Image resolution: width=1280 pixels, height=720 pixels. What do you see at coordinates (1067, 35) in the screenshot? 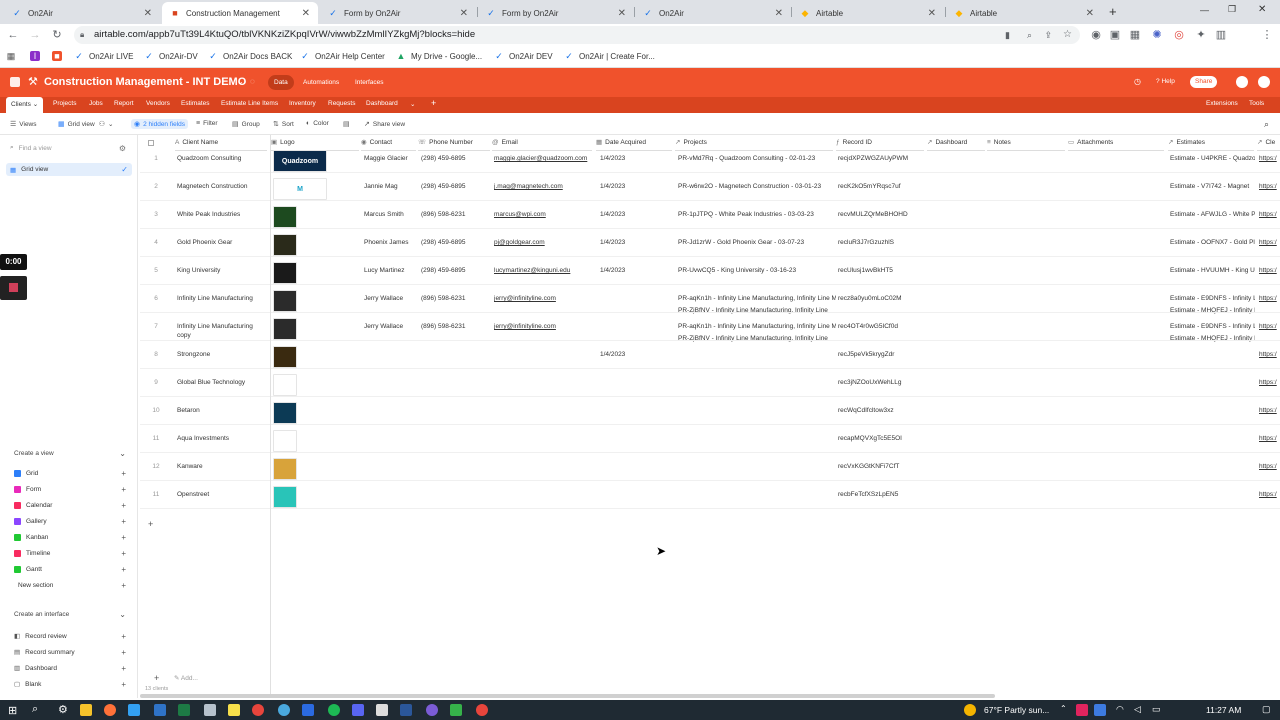
I see `bookmark-star-icon: ☆` at bounding box center [1067, 35].